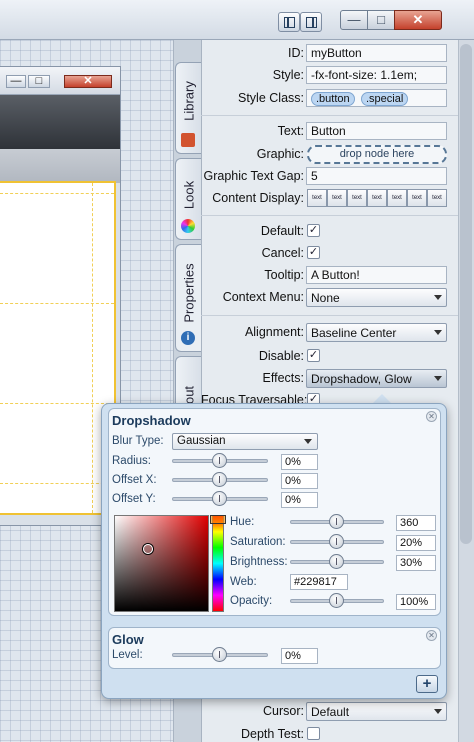  Describe the element at coordinates (376, 131) in the screenshot. I see `text-field: Button` at that location.